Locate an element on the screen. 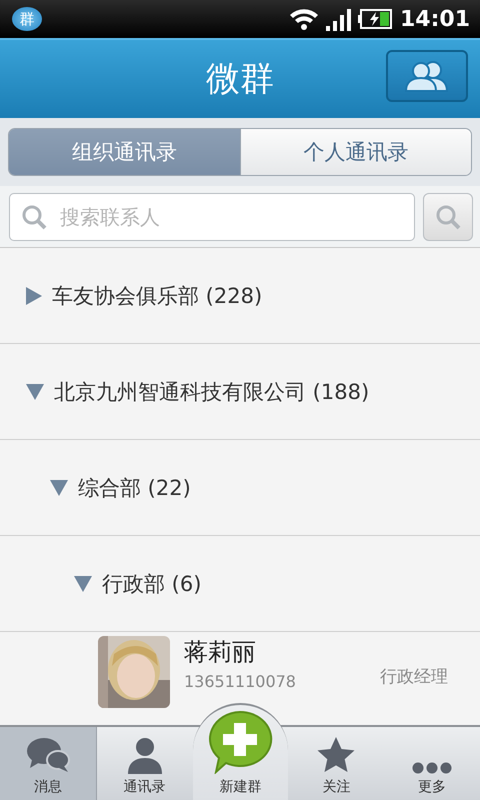  more-icon is located at coordinates (432, 768).